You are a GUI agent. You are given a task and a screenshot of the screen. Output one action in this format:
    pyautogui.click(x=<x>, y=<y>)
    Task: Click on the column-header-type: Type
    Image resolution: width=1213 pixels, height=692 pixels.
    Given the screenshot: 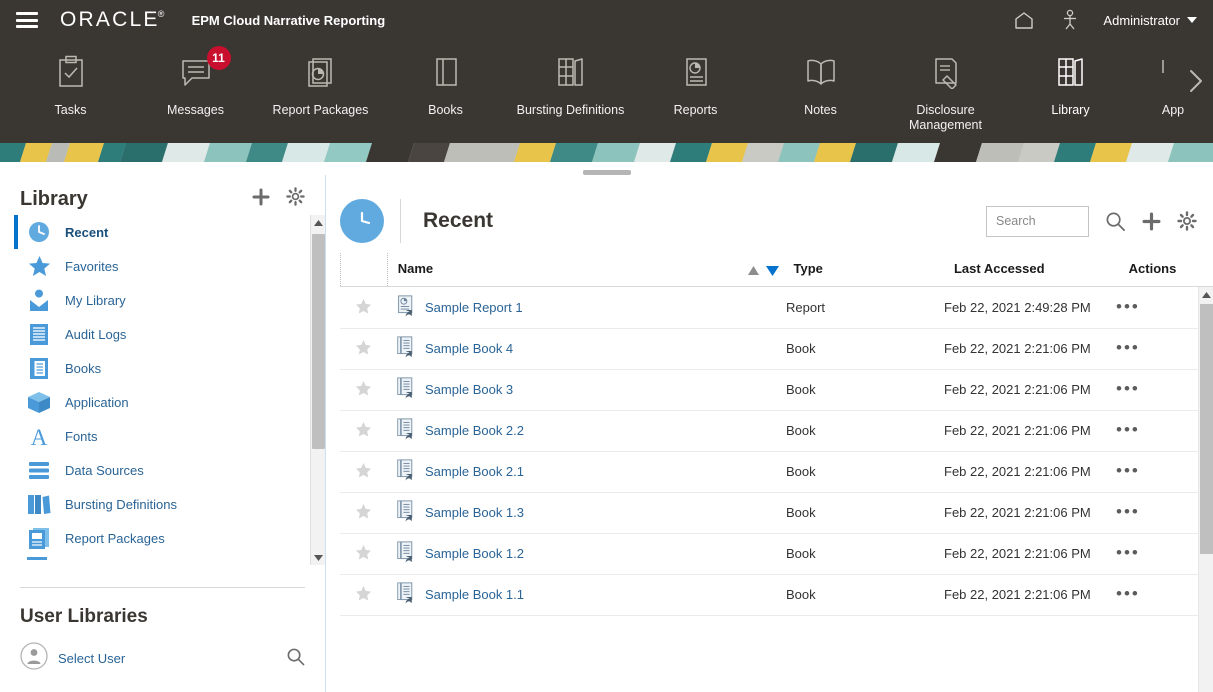 What is the action you would take?
    pyautogui.click(x=873, y=270)
    